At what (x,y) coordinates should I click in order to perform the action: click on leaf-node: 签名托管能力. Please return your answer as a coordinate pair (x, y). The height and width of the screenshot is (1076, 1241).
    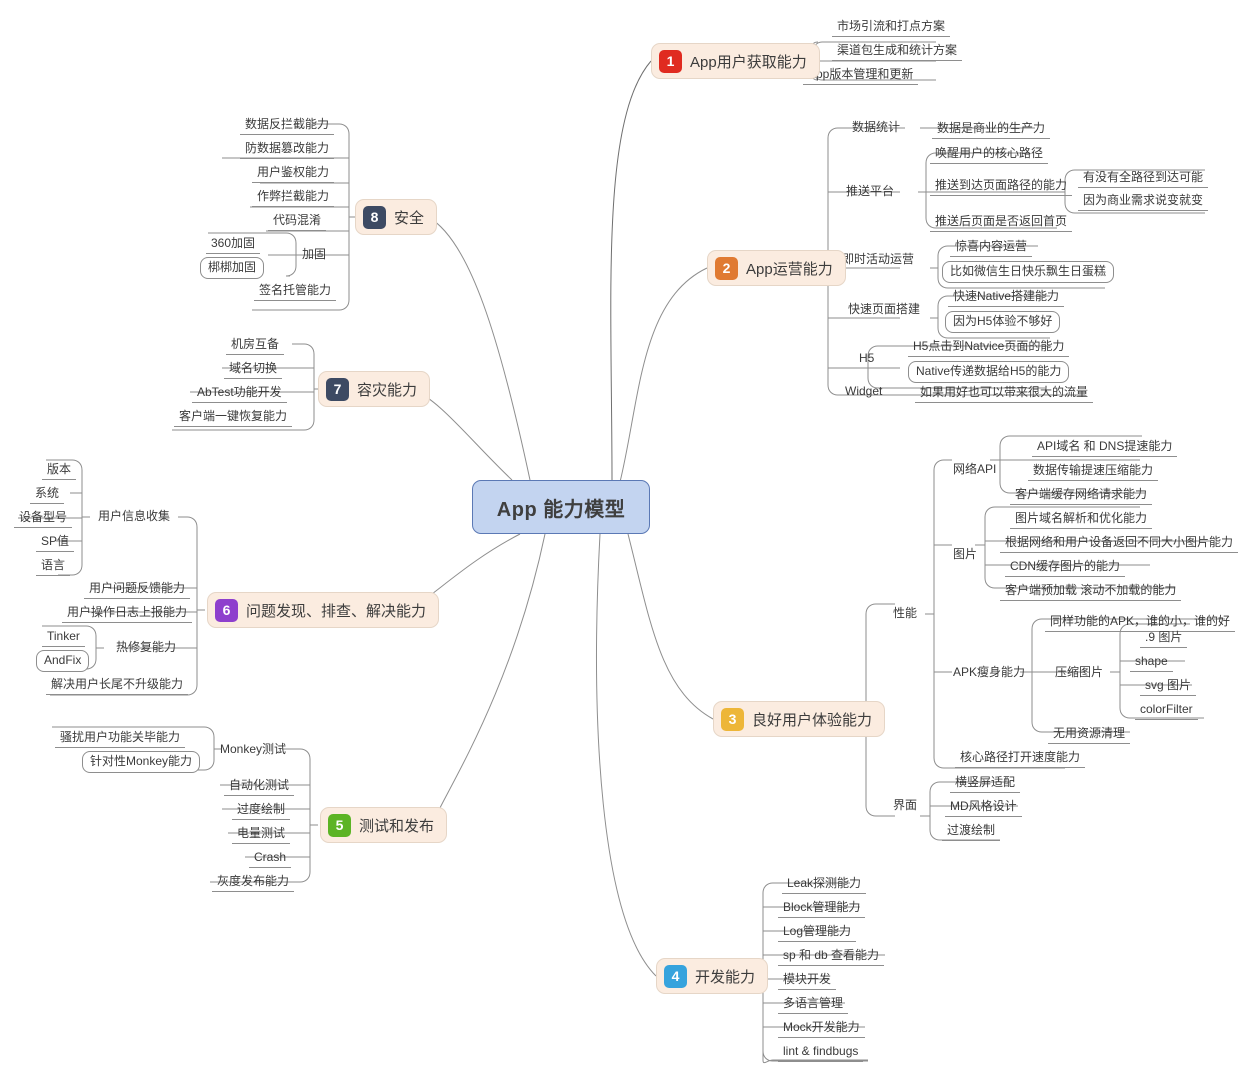
    Looking at the image, I should click on (295, 291).